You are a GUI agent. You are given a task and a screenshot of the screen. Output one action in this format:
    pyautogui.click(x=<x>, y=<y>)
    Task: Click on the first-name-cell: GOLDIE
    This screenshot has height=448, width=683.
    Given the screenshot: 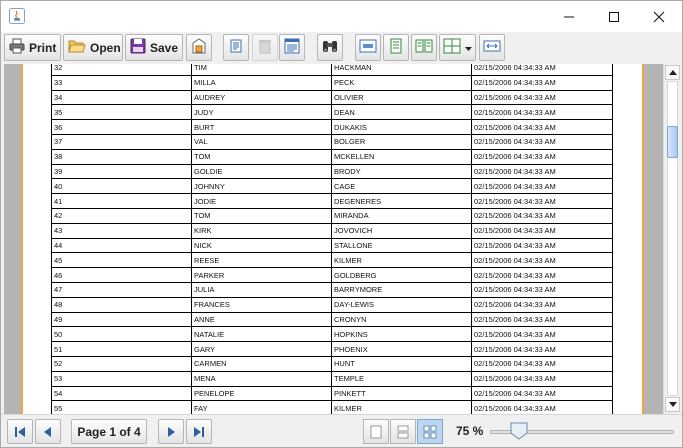 What is the action you would take?
    pyautogui.click(x=261, y=171)
    